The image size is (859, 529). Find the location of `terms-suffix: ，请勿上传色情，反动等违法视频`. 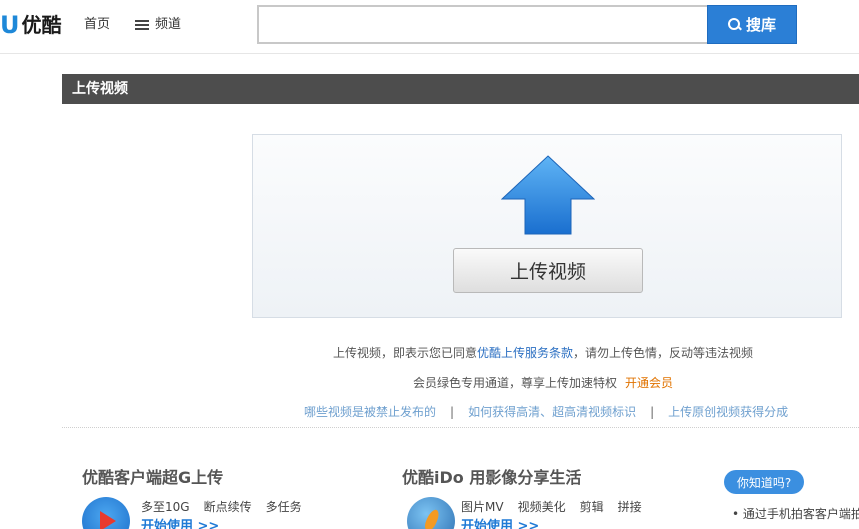

terms-suffix: ，请勿上传色情，反动等违法视频 is located at coordinates (663, 353).